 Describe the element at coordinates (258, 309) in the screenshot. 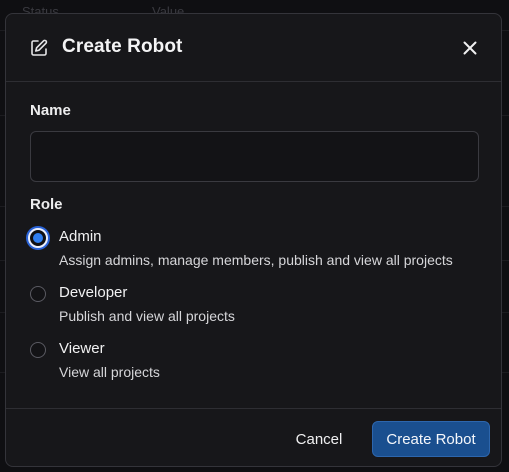

I see `role-option-developer: Developer Publish and view all projects` at that location.